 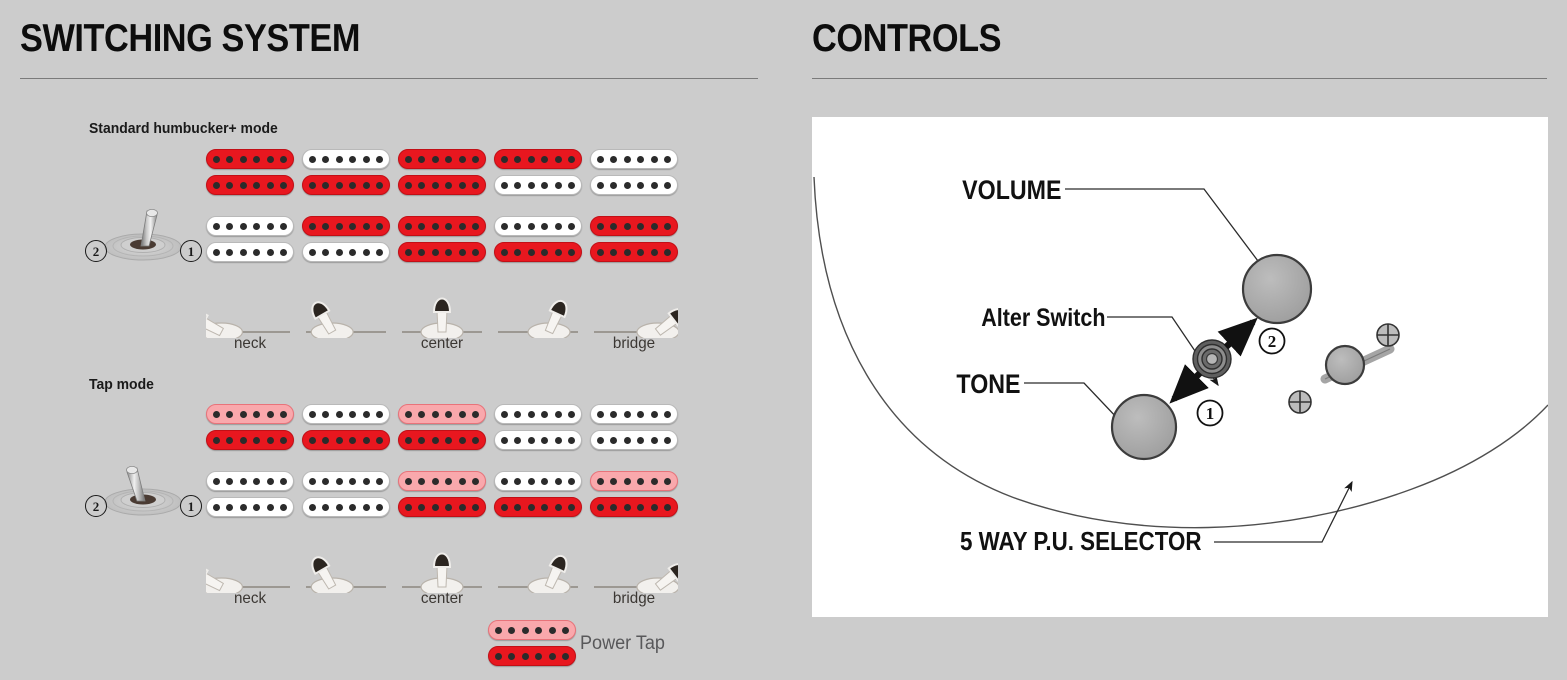 I want to click on five-way-selector-control, so click(x=1344, y=368).